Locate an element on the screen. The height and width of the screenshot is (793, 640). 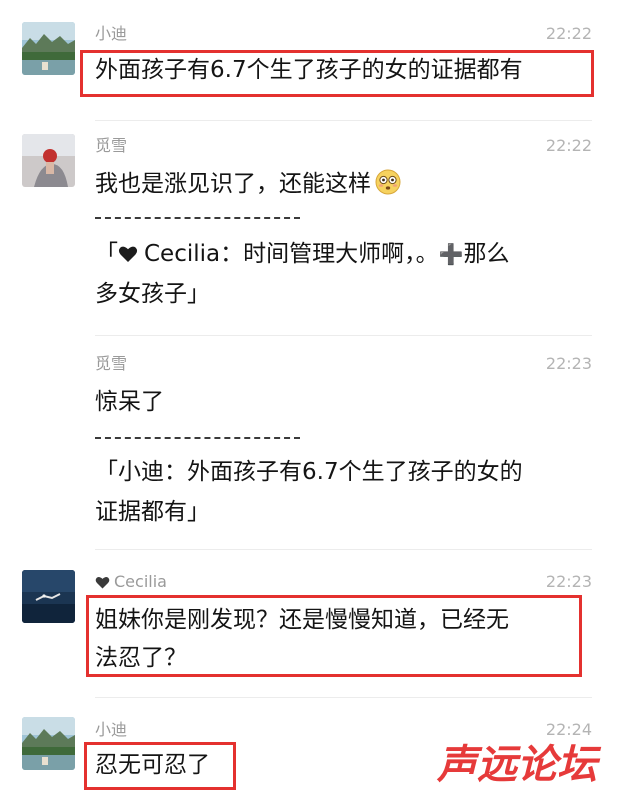
quote-text-line-2: 多女孩子」 is located at coordinates (152, 294).